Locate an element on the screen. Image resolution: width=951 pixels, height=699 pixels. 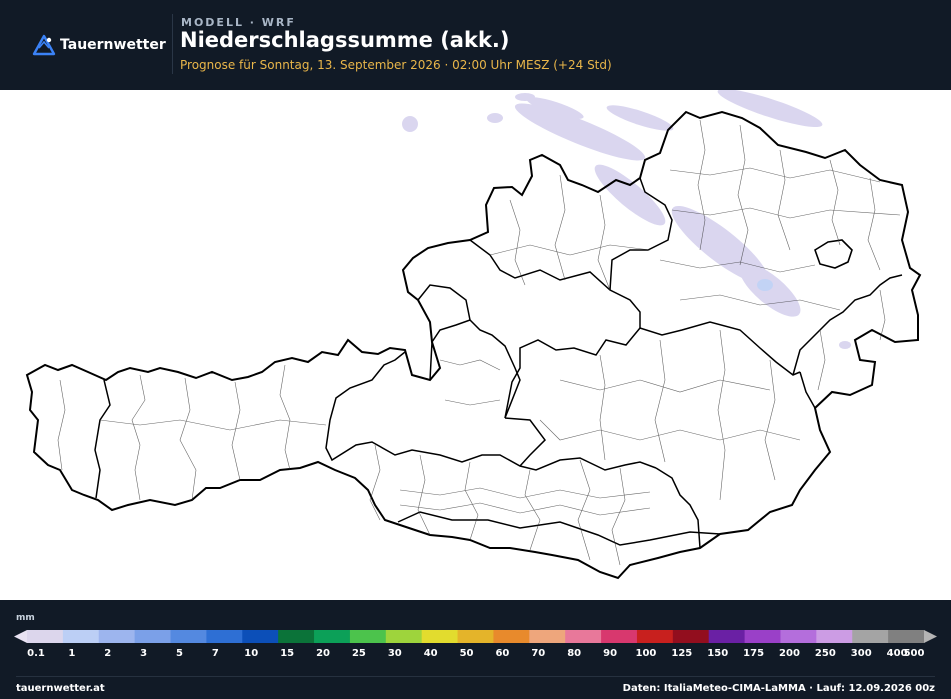
vienna-border is located at coordinates (833, 254).